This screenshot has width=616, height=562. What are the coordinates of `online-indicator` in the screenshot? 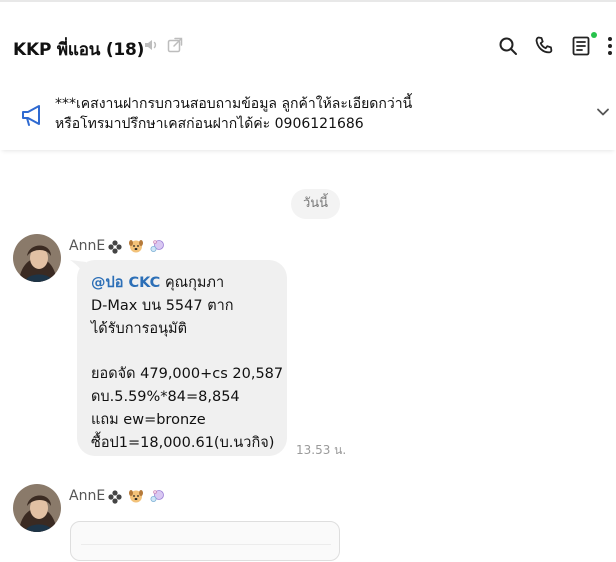 It's located at (594, 35).